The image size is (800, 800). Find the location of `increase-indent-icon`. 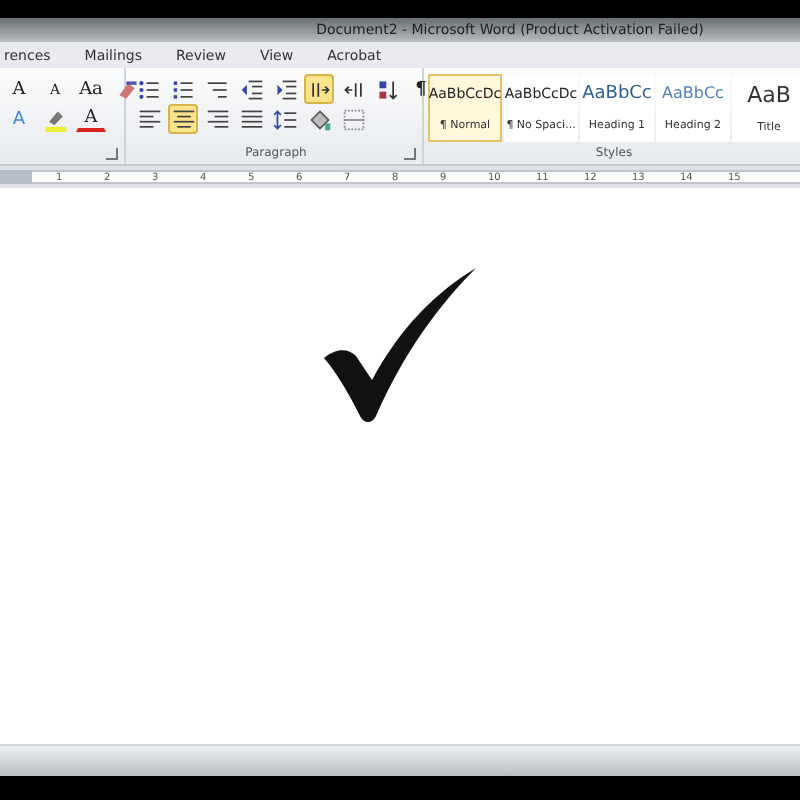

increase-indent-icon is located at coordinates (285, 89).